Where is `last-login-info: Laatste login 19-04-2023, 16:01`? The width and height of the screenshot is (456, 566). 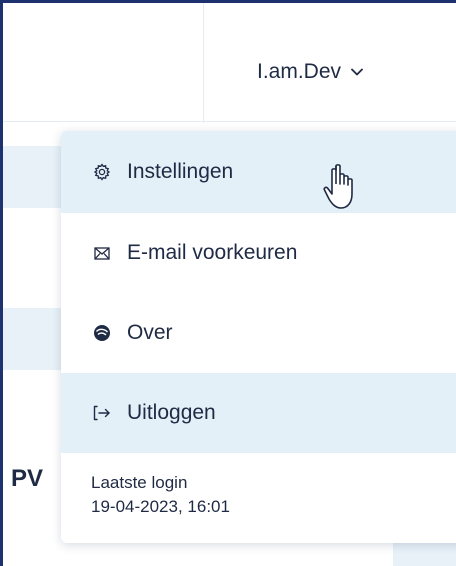
last-login-info: Laatste login 19-04-2023, 16:01 is located at coordinates (258, 486).